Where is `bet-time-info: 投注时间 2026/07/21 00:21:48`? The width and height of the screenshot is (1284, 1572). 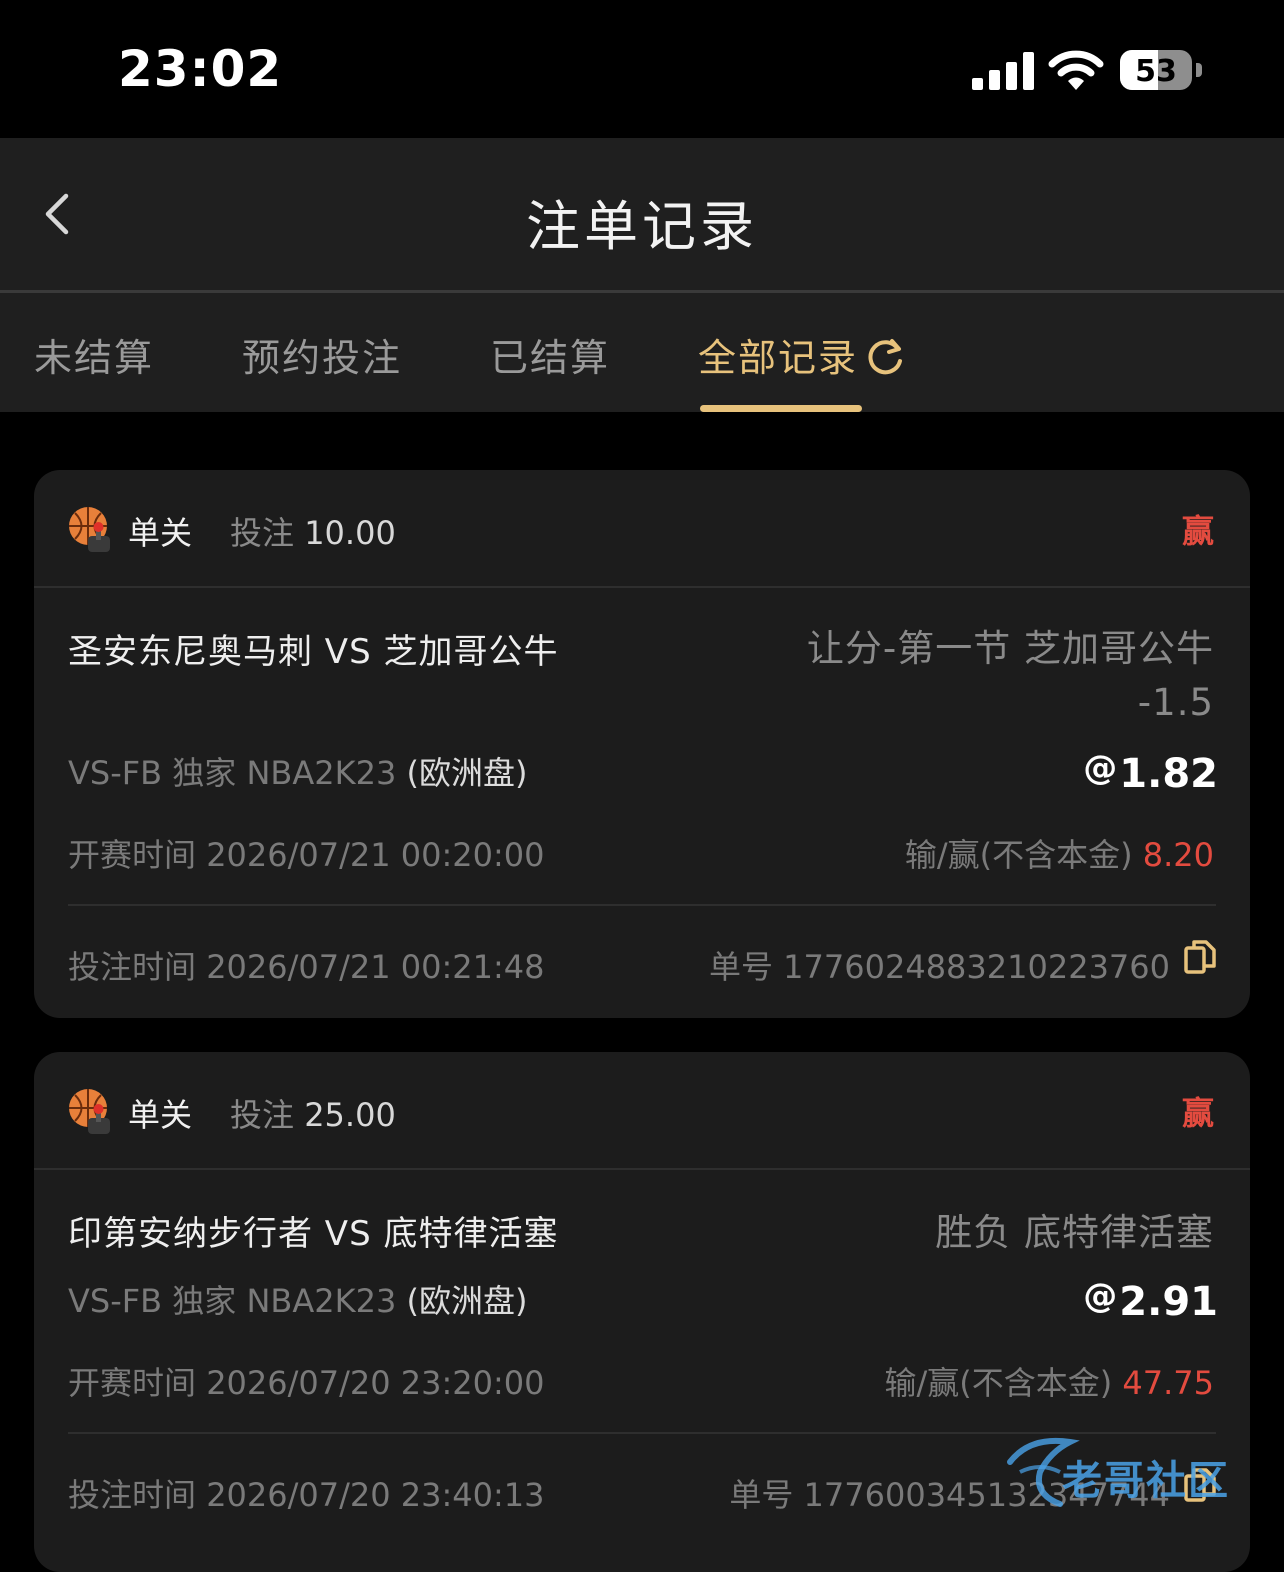
bet-time-info: 投注时间 2026/07/21 00:21:48 is located at coordinates (306, 965).